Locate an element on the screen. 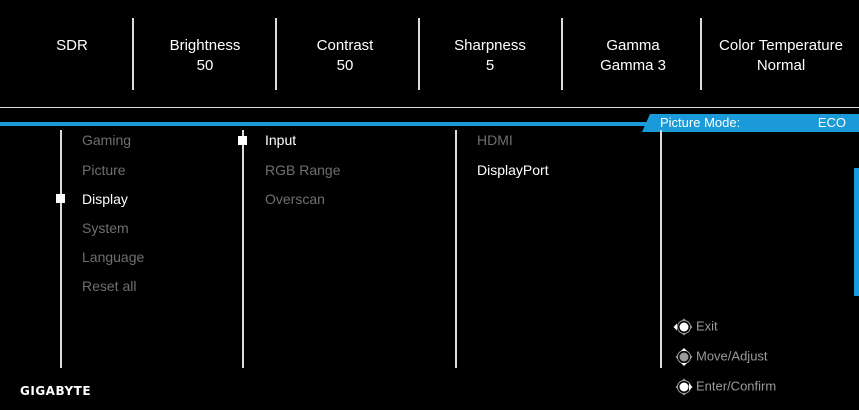 Image resolution: width=859 pixels, height=410 pixels. color-temperature-value: Normal is located at coordinates (781, 65).